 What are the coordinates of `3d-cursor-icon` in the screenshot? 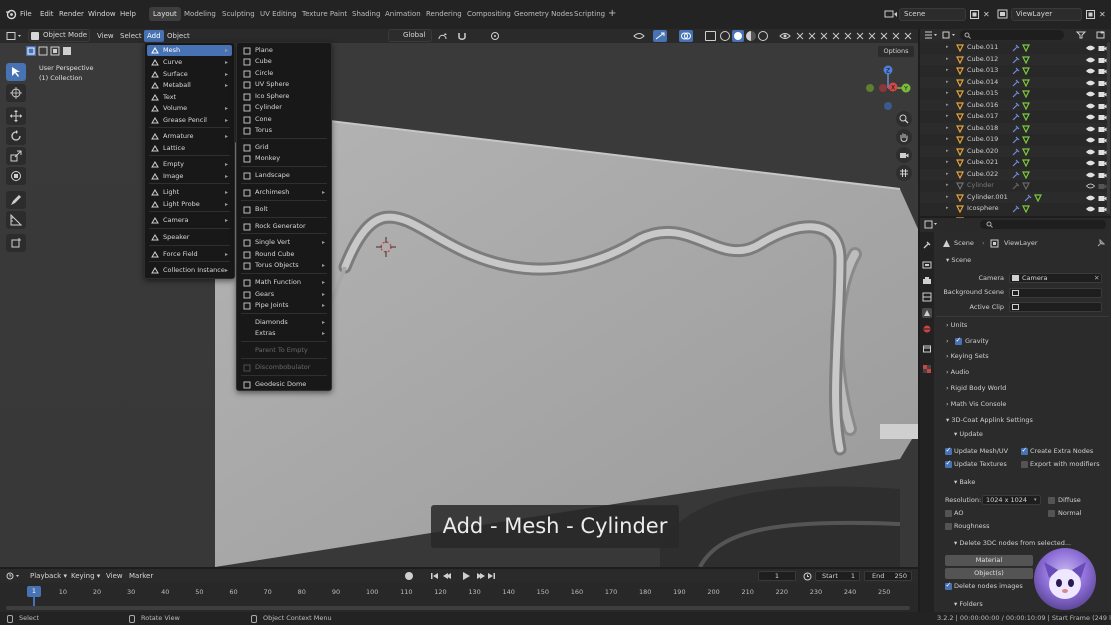 It's located at (386, 247).